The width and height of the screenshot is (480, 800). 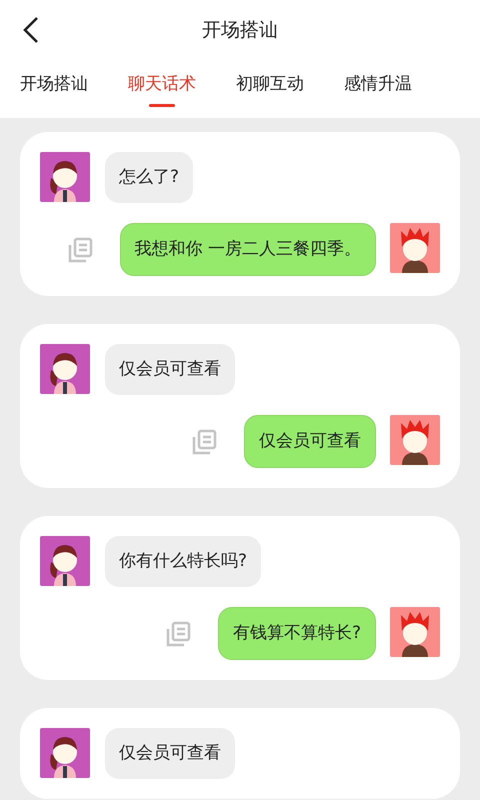 I want to click on message-bubble: 怎么了?, so click(x=149, y=177).